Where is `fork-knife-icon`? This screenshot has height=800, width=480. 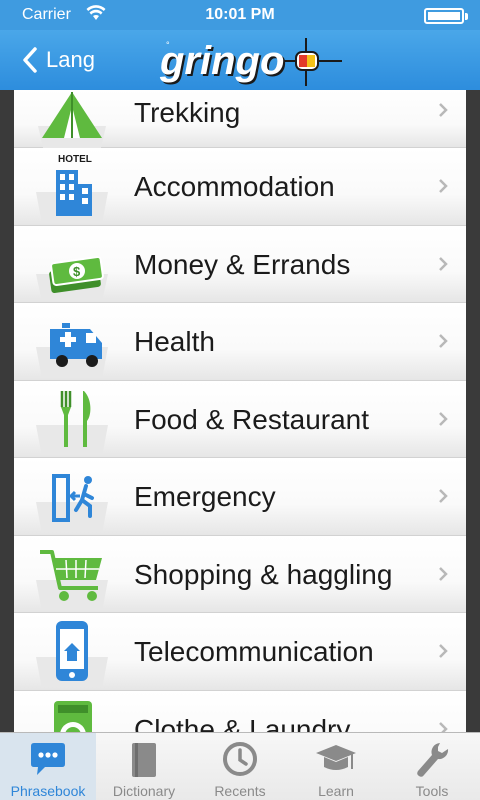
fork-knife-icon is located at coordinates (72, 422).